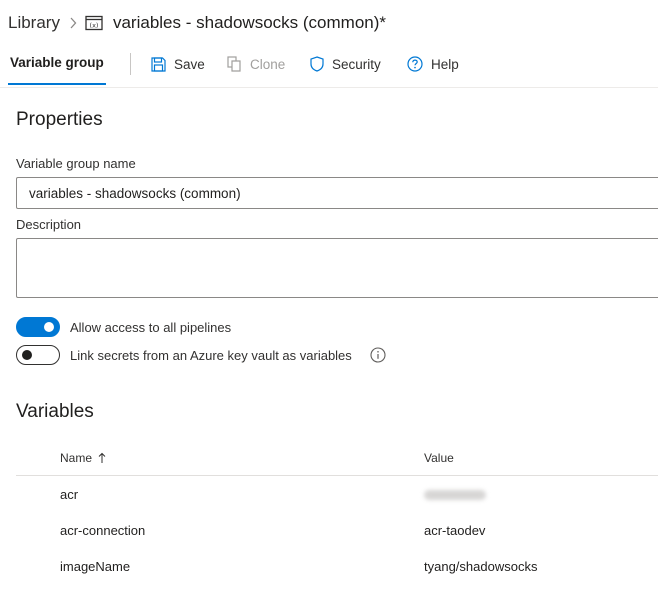 The image size is (658, 606). I want to click on shield-icon, so click(317, 64).